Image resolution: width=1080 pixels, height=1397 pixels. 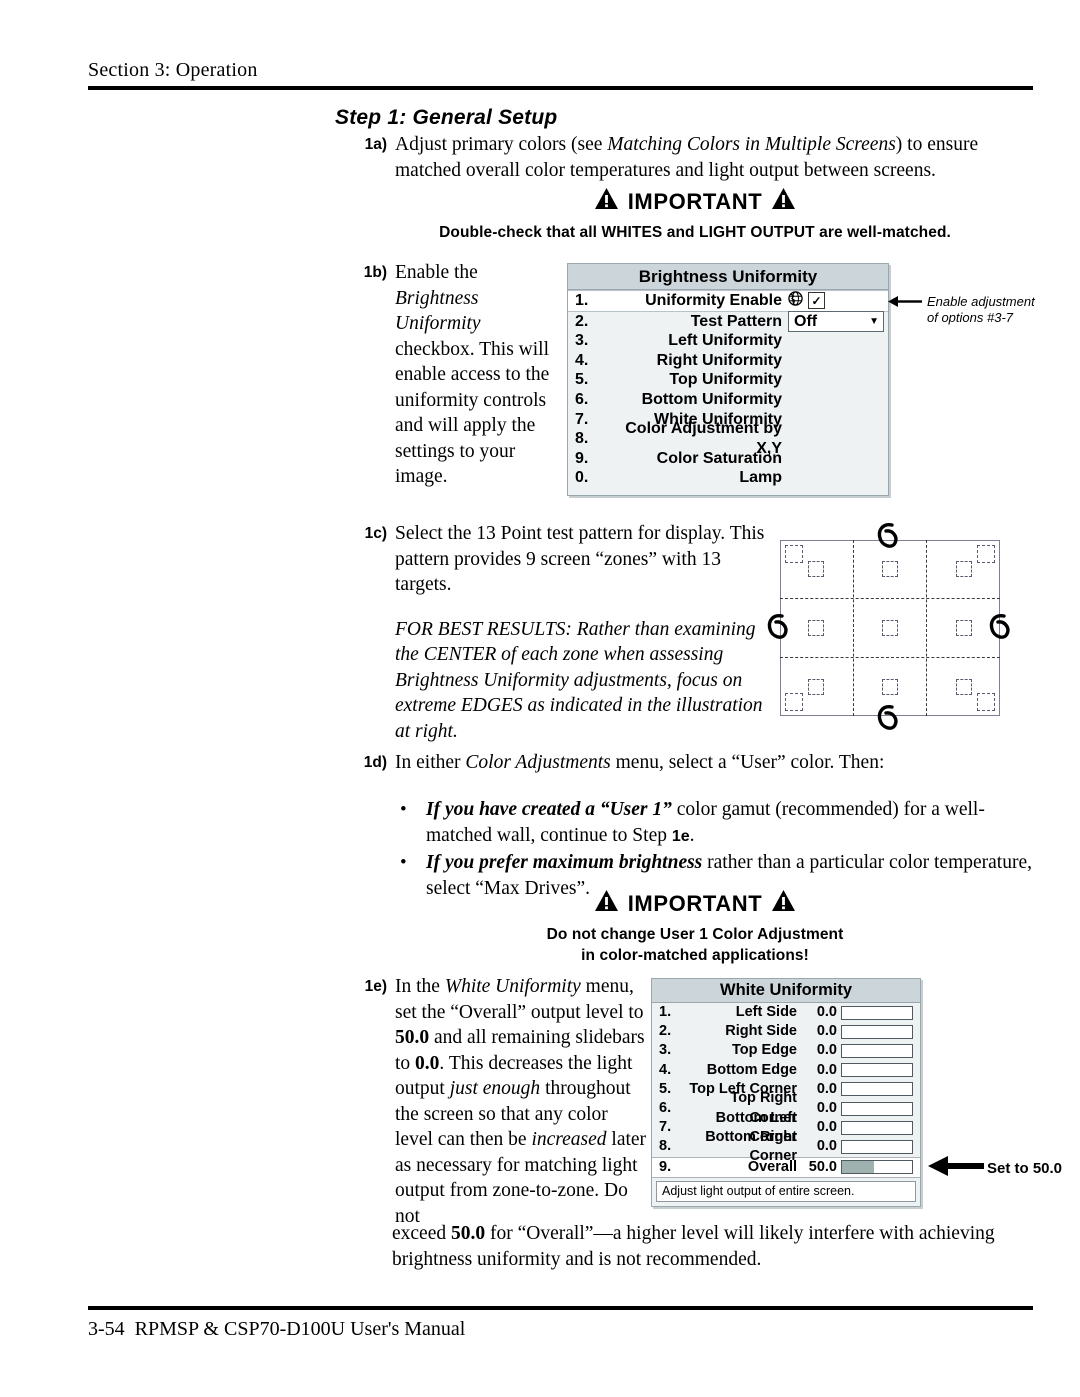 I want to click on slidebar-overall, so click(x=877, y=1167).